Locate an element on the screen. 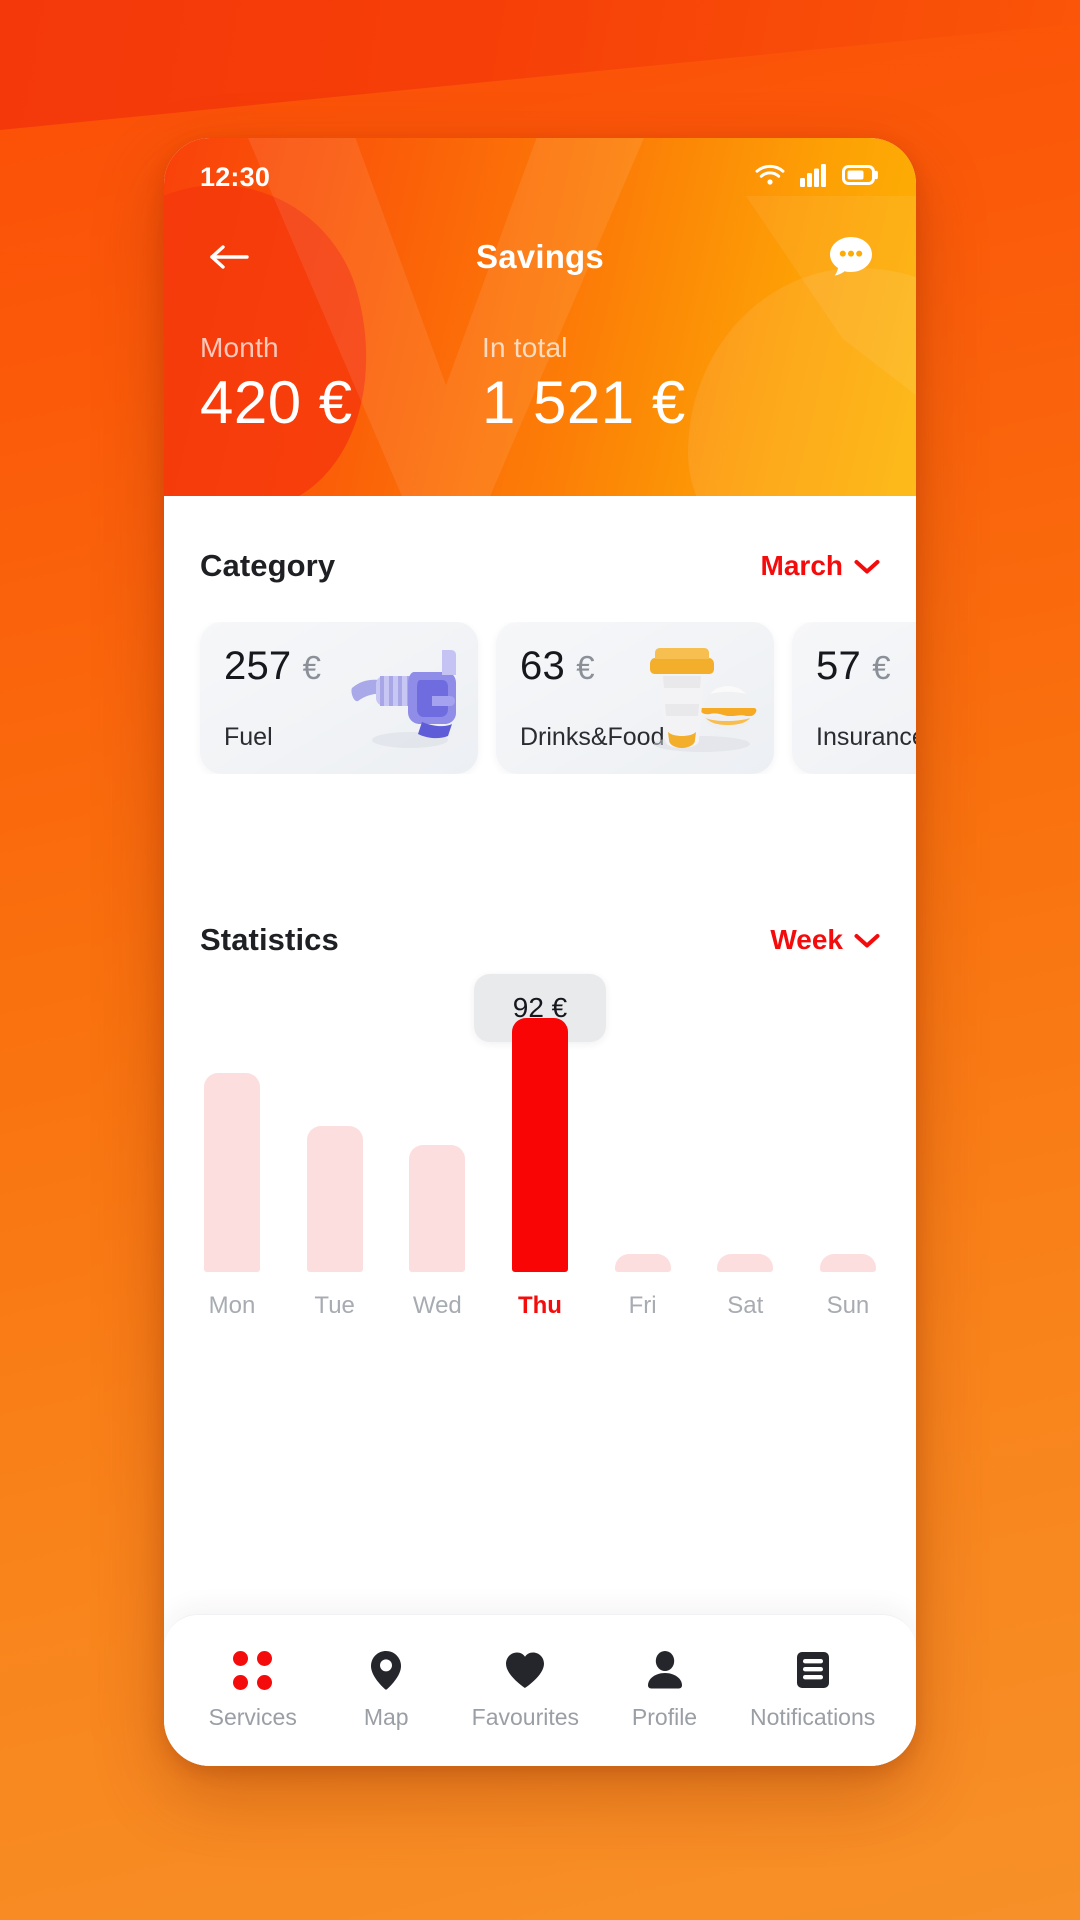 This screenshot has height=1920, width=1080. status-bar: 12:30 is located at coordinates (540, 177).